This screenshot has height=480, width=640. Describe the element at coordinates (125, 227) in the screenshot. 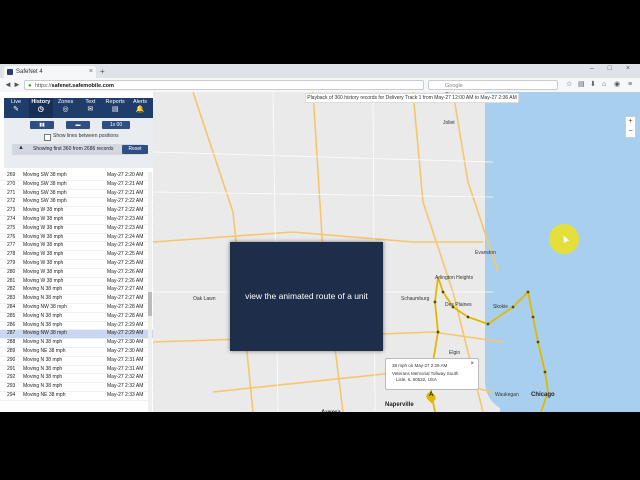

I see `row-time: May-27 2:23 AM` at that location.